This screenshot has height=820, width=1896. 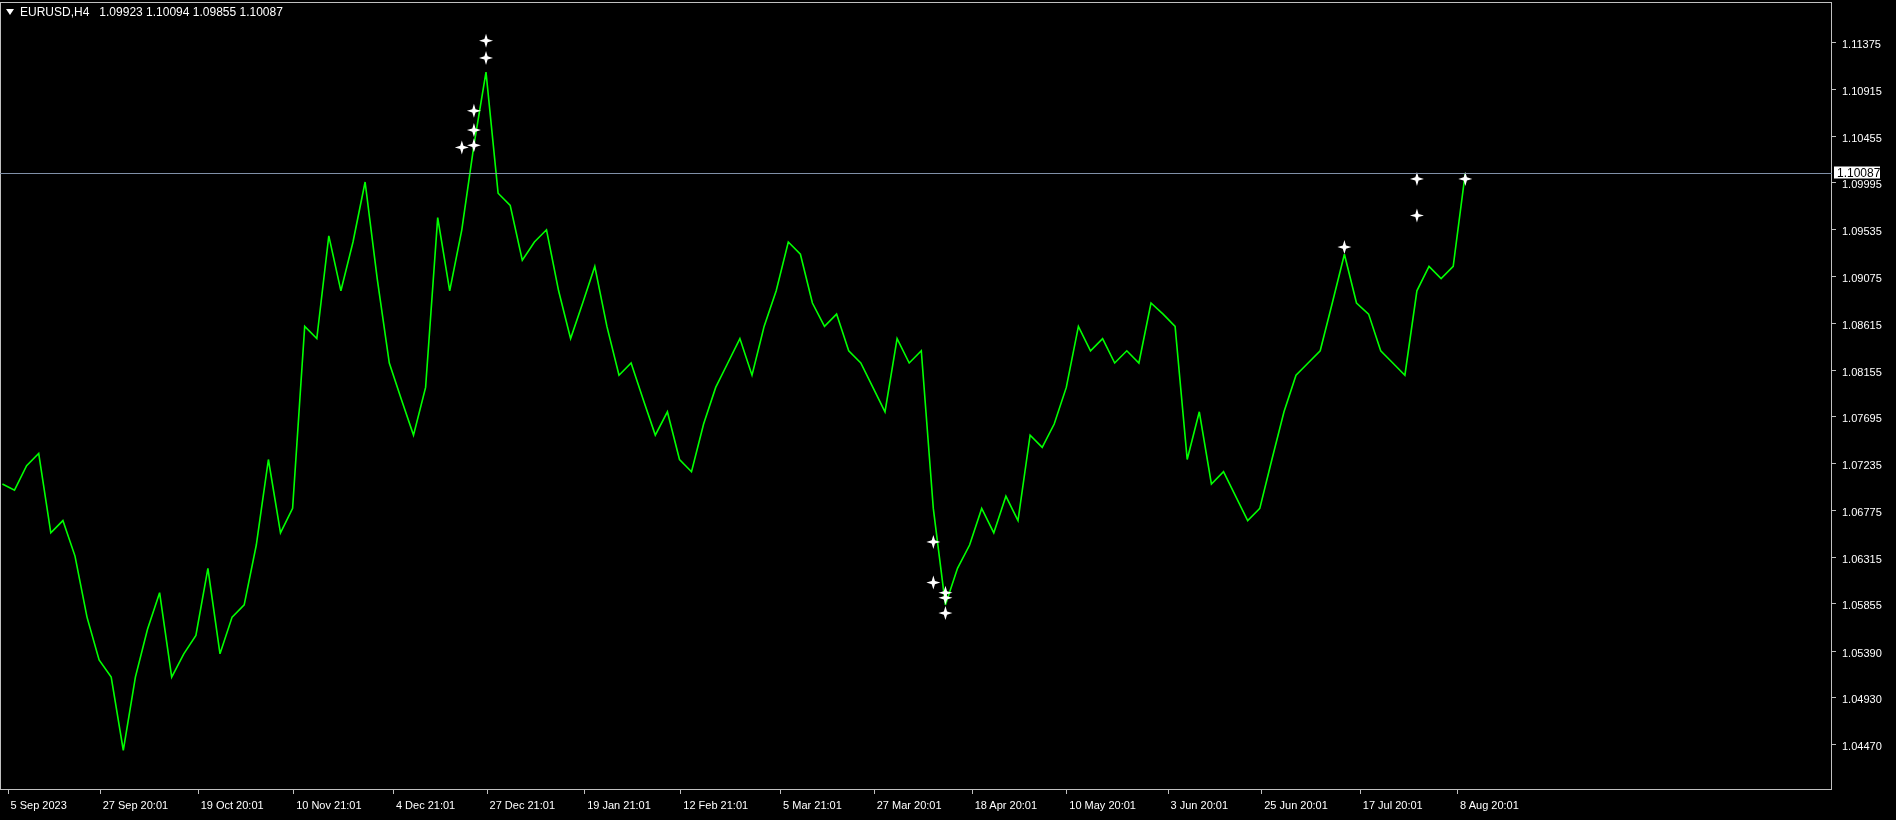 I want to click on axis-label: 1.07235, so click(x=1862, y=465).